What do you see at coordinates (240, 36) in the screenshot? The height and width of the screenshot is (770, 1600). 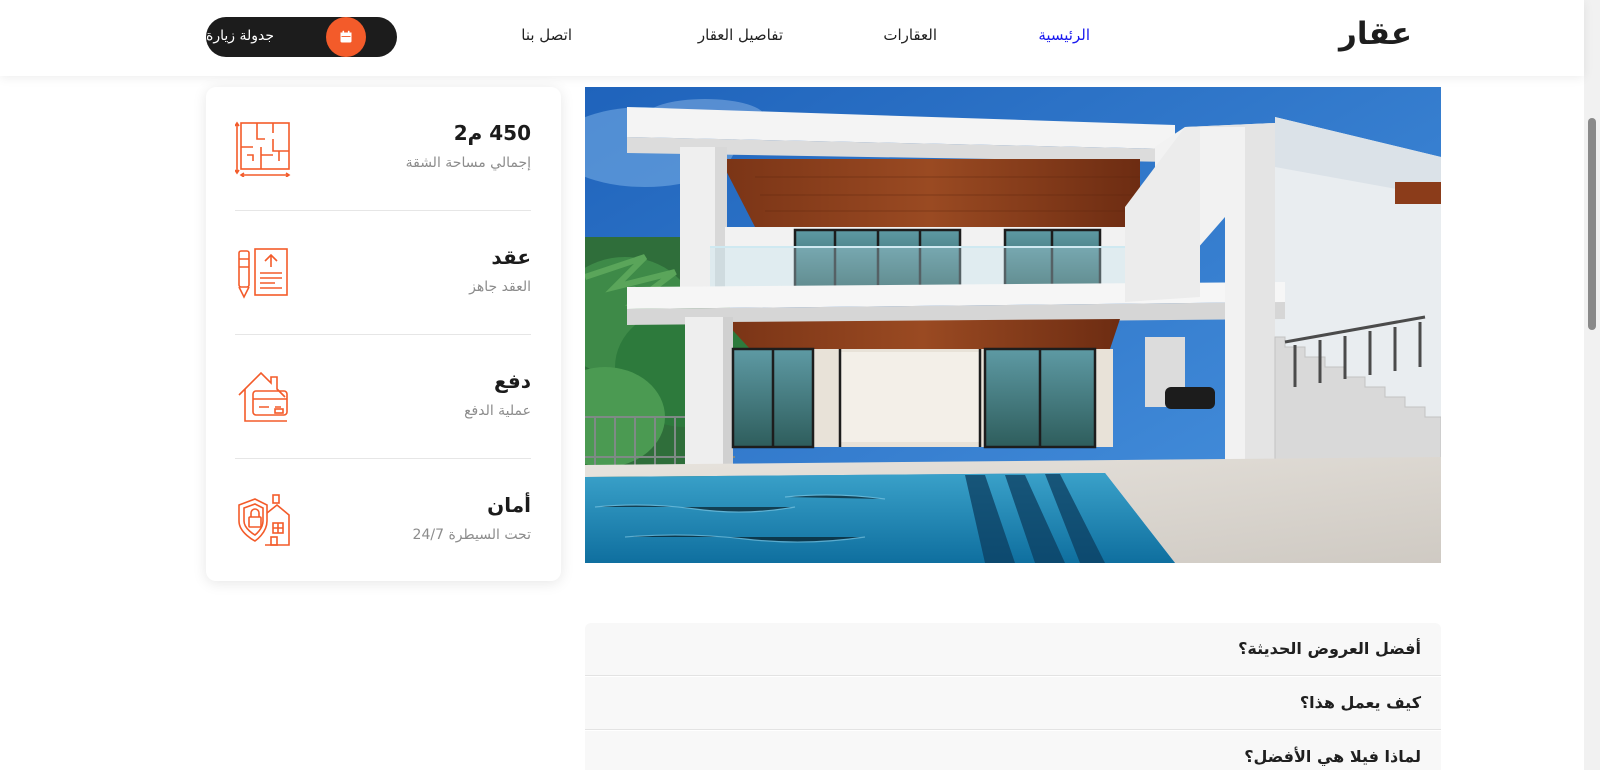 I see `schedule-visit-label: جدولة زيارة` at bounding box center [240, 36].